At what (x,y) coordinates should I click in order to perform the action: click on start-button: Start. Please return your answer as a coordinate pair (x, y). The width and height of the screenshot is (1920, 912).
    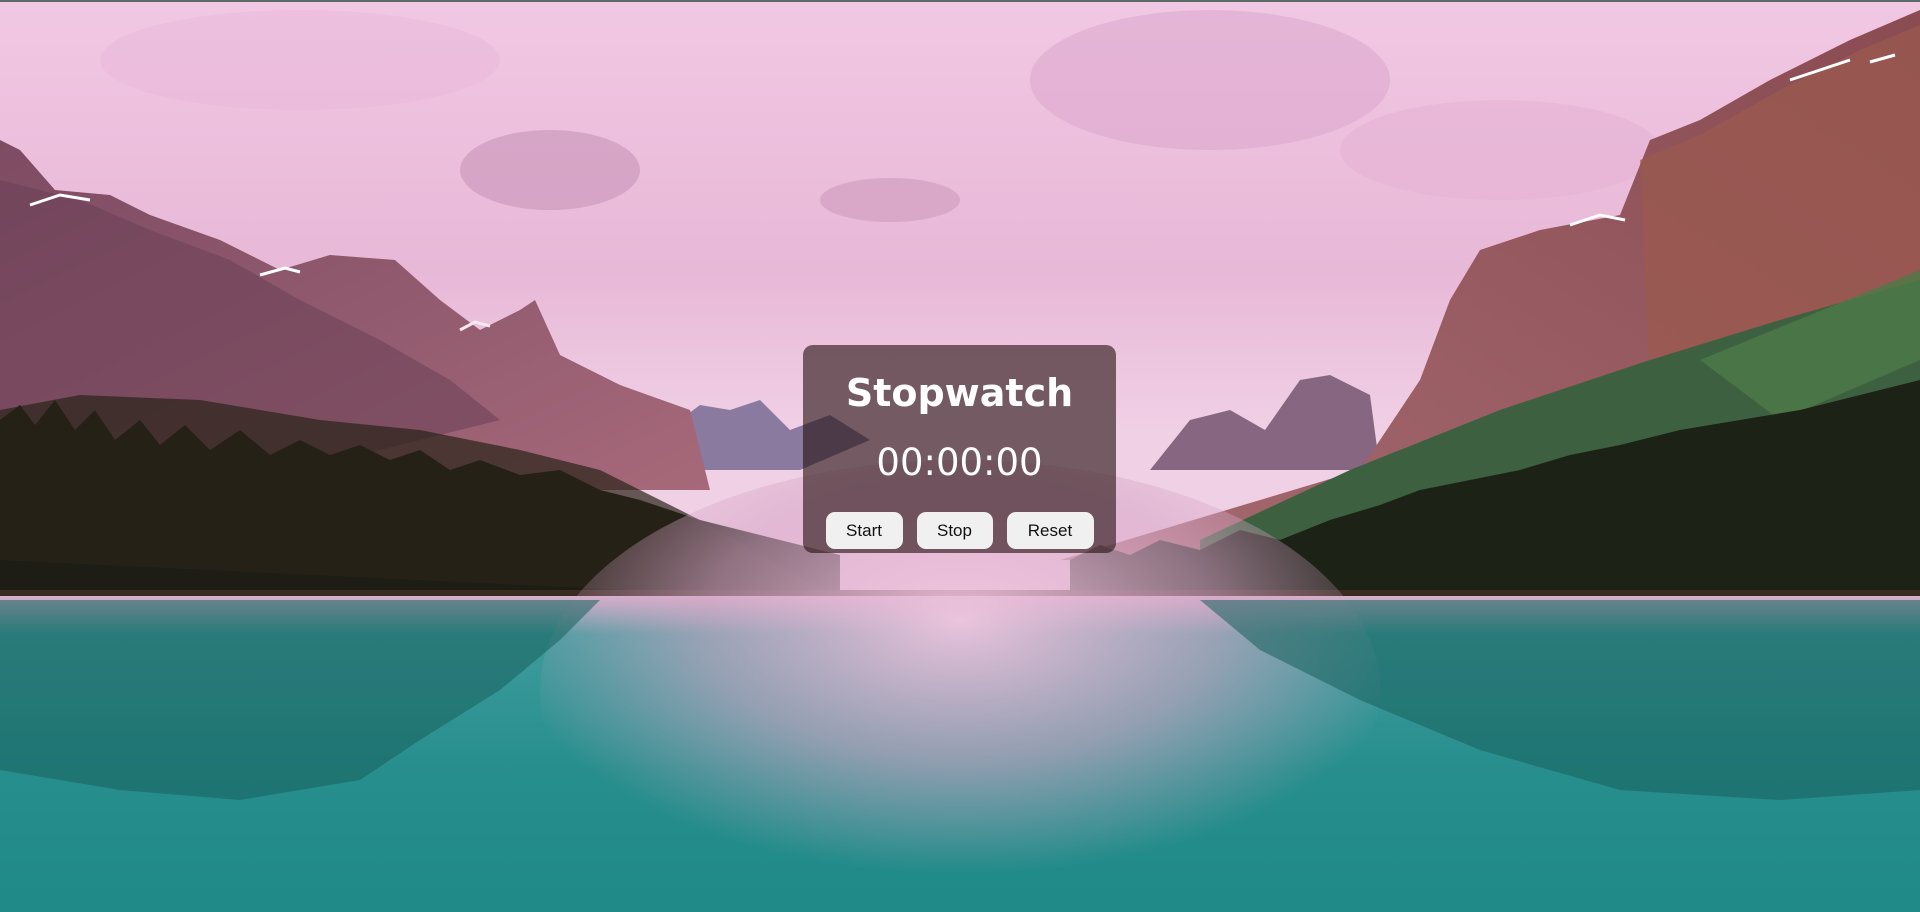
    Looking at the image, I should click on (864, 530).